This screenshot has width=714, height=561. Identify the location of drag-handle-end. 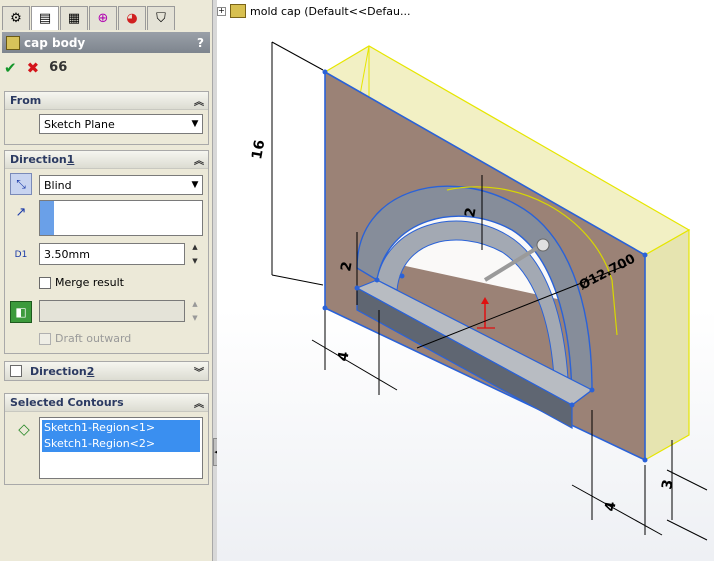
(543, 245).